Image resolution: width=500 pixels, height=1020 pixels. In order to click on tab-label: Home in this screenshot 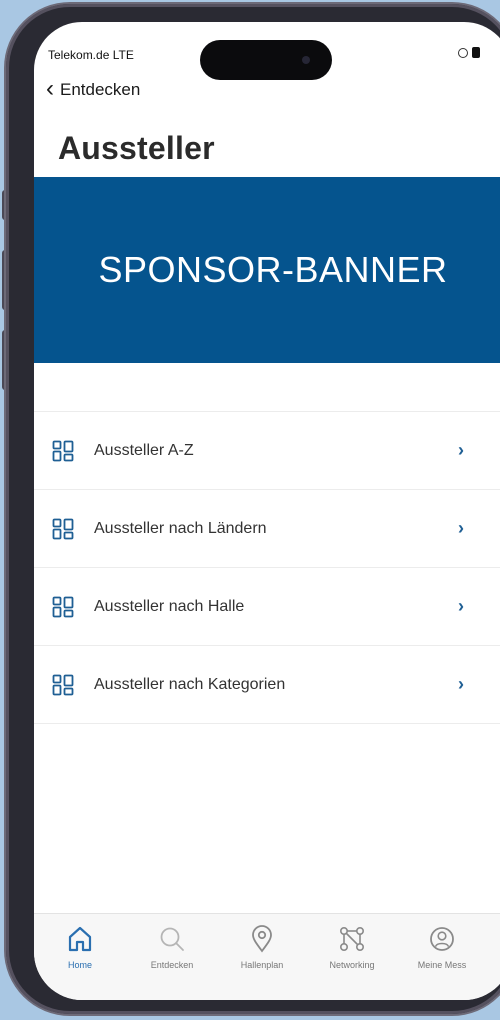, I will do `click(79, 965)`.